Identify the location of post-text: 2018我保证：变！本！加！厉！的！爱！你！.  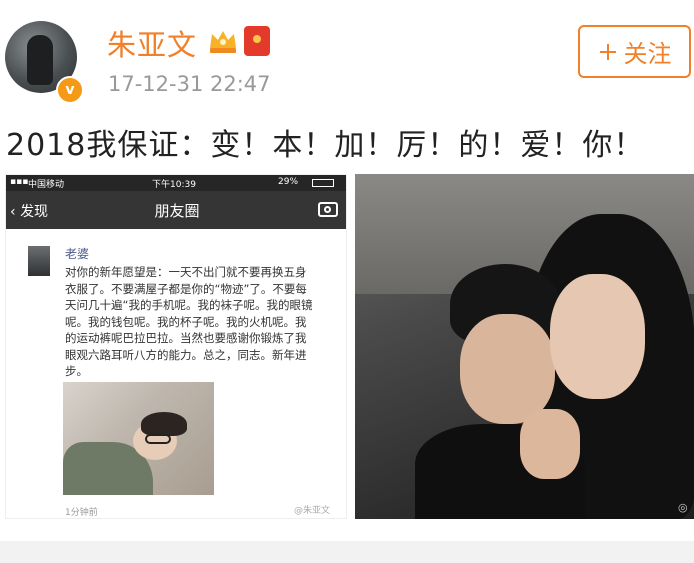
(325, 145).